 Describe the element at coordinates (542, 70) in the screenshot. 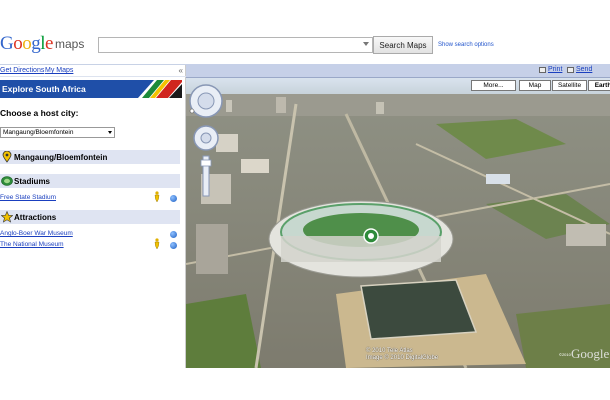

I see `print-icon` at that location.